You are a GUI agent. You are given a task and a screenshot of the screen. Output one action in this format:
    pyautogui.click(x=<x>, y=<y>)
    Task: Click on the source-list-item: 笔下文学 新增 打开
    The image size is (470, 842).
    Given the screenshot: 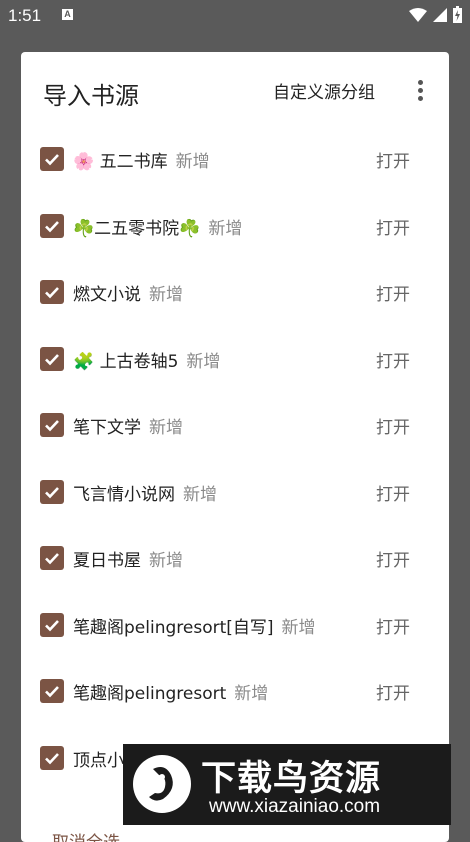 What is the action you would take?
    pyautogui.click(x=235, y=424)
    